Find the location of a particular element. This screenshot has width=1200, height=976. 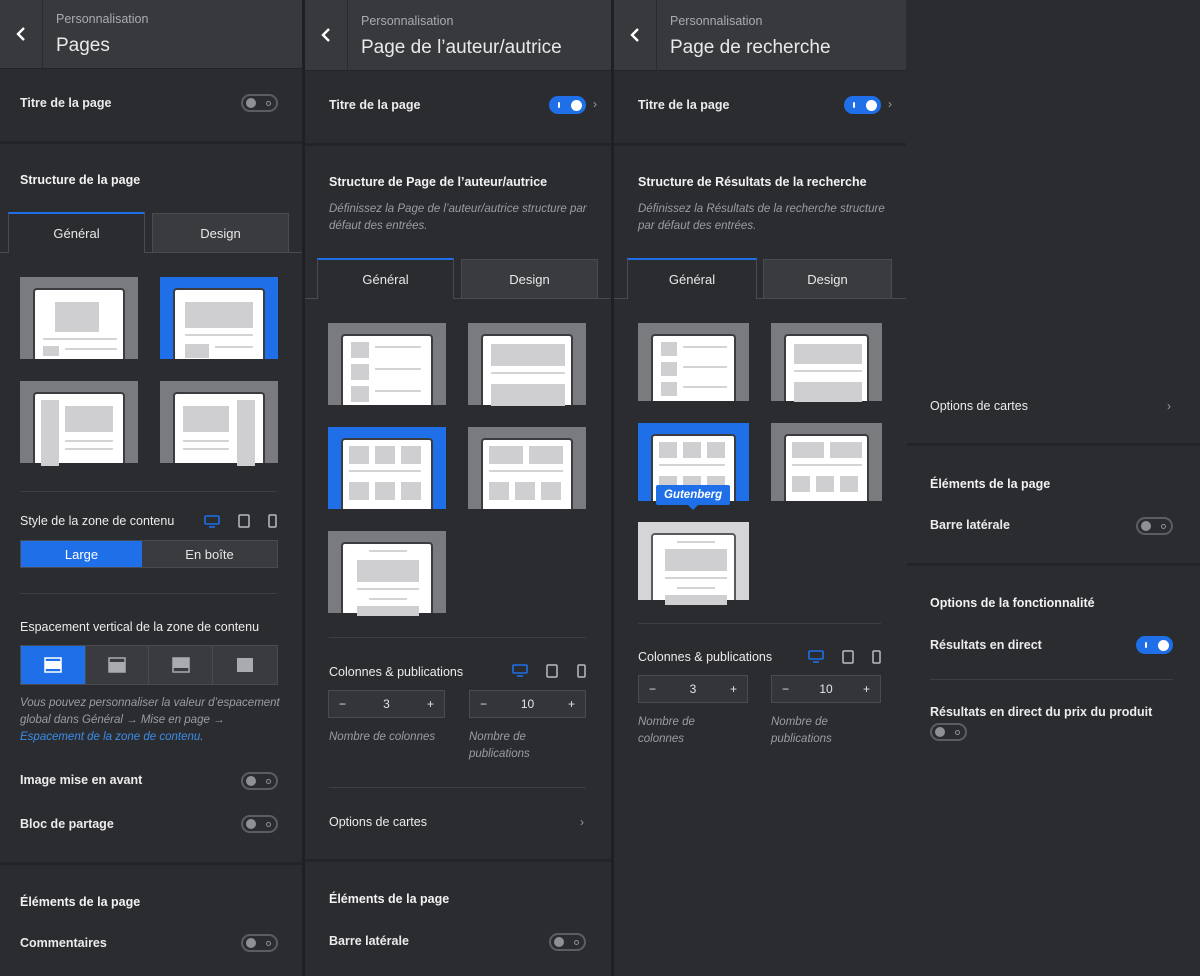

live-price-results-label: Résultats en direct du prix du produit is located at coordinates (1041, 712).